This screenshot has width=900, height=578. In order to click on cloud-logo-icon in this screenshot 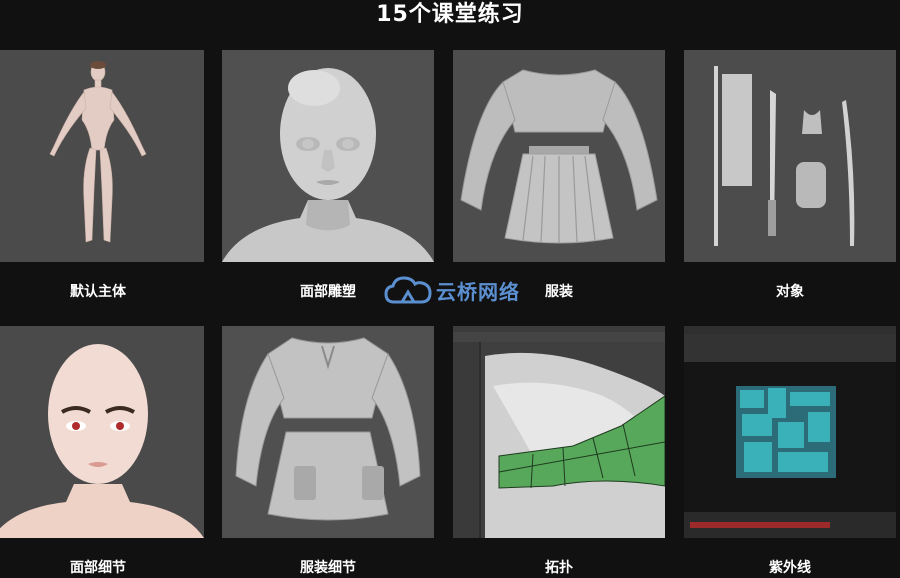, I will do `click(408, 290)`.